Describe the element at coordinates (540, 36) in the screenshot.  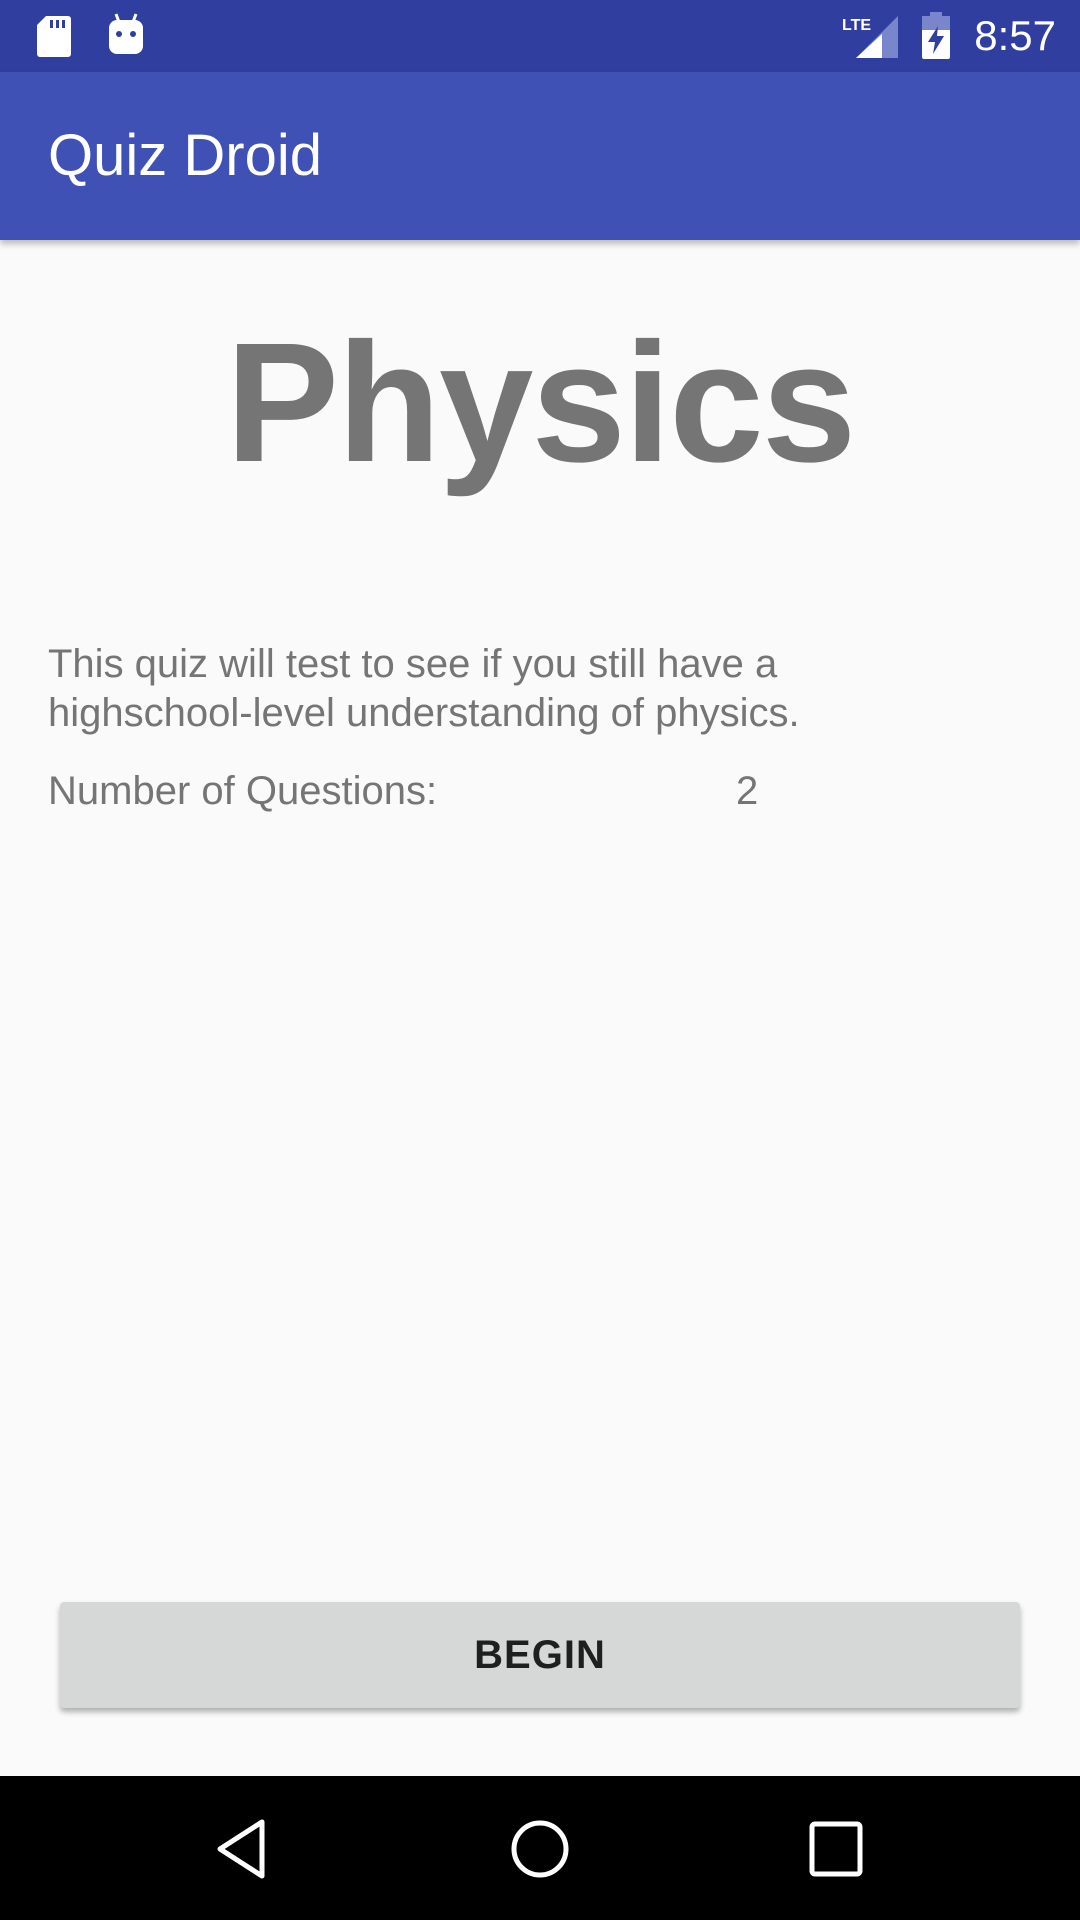
I see `status-bar: LTE 8:57` at that location.